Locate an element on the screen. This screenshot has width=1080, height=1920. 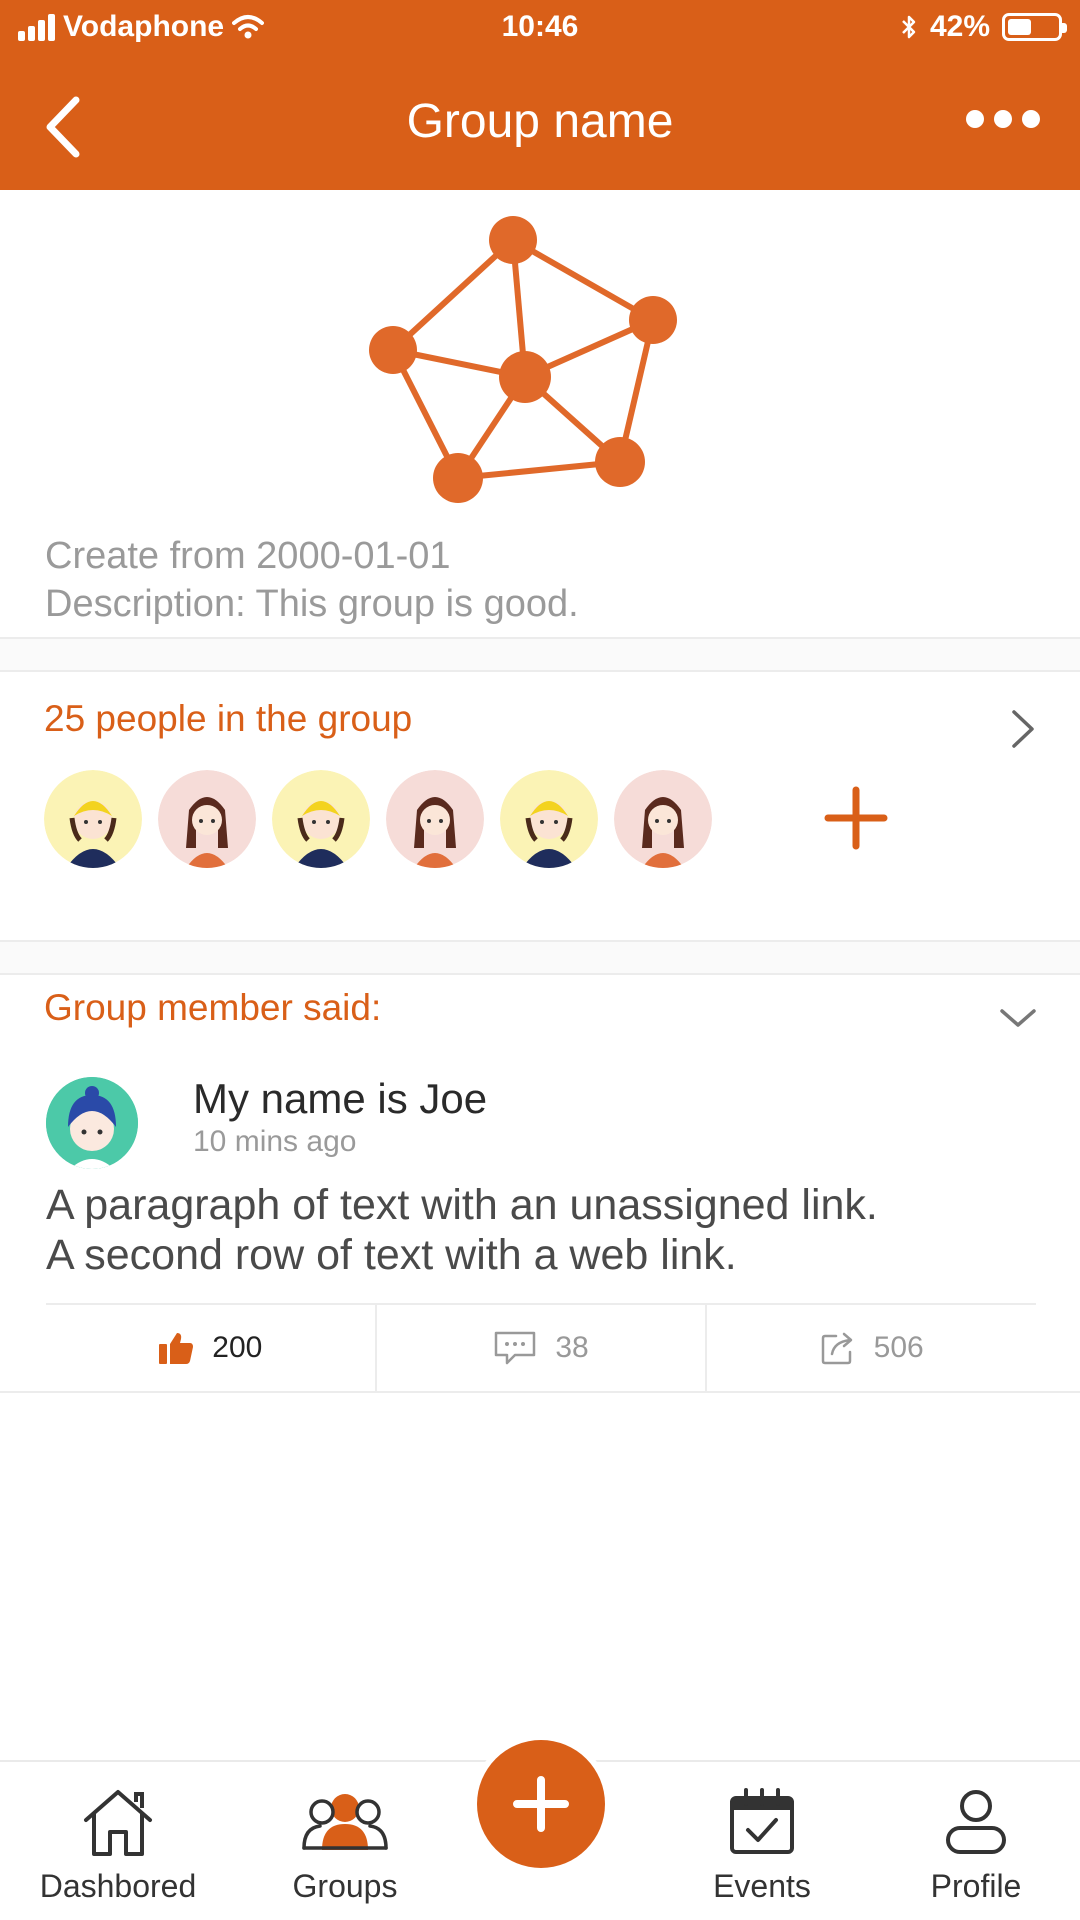
groups-icon is located at coordinates (345, 1822).